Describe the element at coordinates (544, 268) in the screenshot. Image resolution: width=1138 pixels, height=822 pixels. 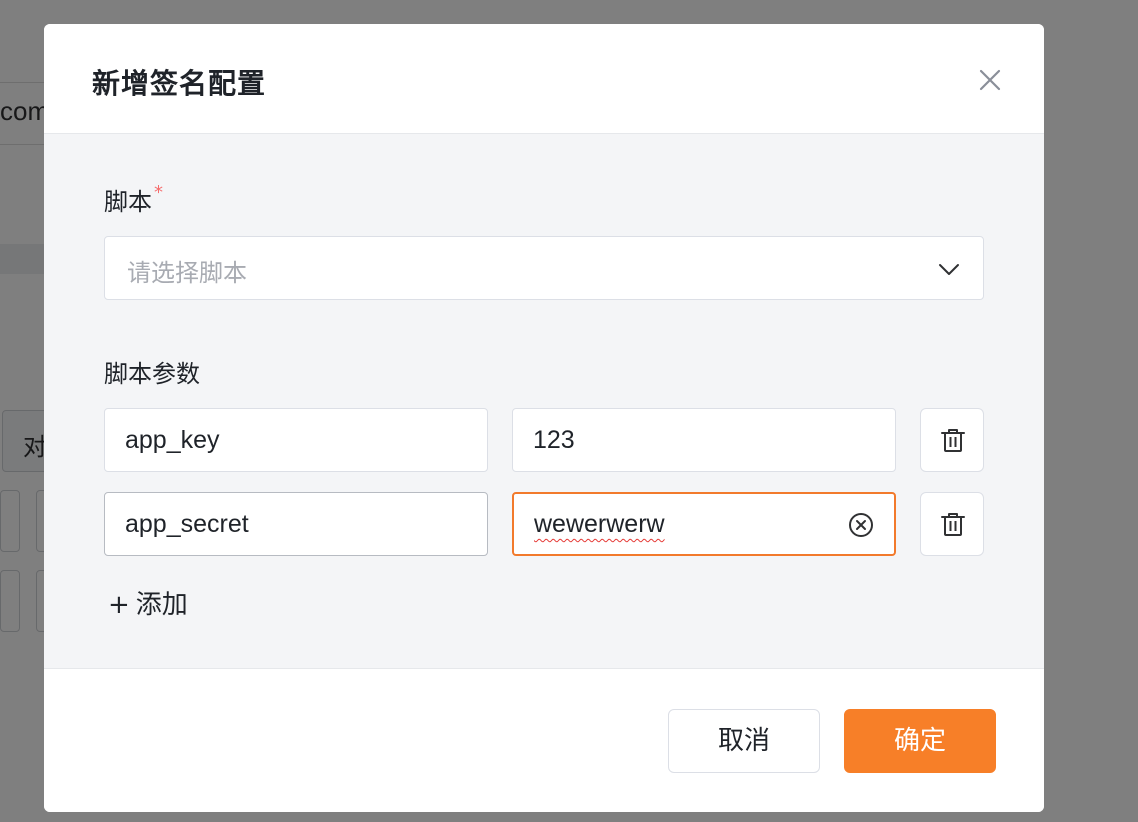
I see `script-select: 请选择脚本` at that location.